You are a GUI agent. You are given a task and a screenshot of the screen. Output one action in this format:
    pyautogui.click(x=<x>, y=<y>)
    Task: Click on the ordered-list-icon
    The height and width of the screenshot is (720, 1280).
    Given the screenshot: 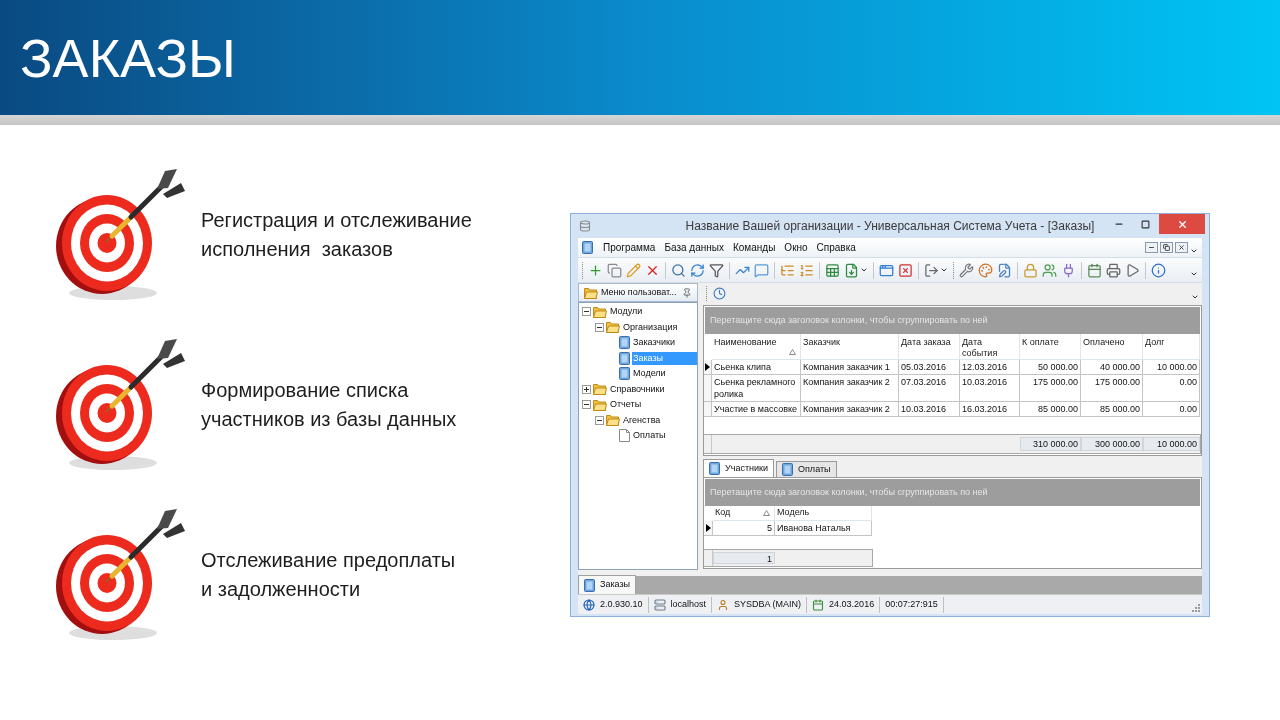 What is the action you would take?
    pyautogui.click(x=806, y=270)
    